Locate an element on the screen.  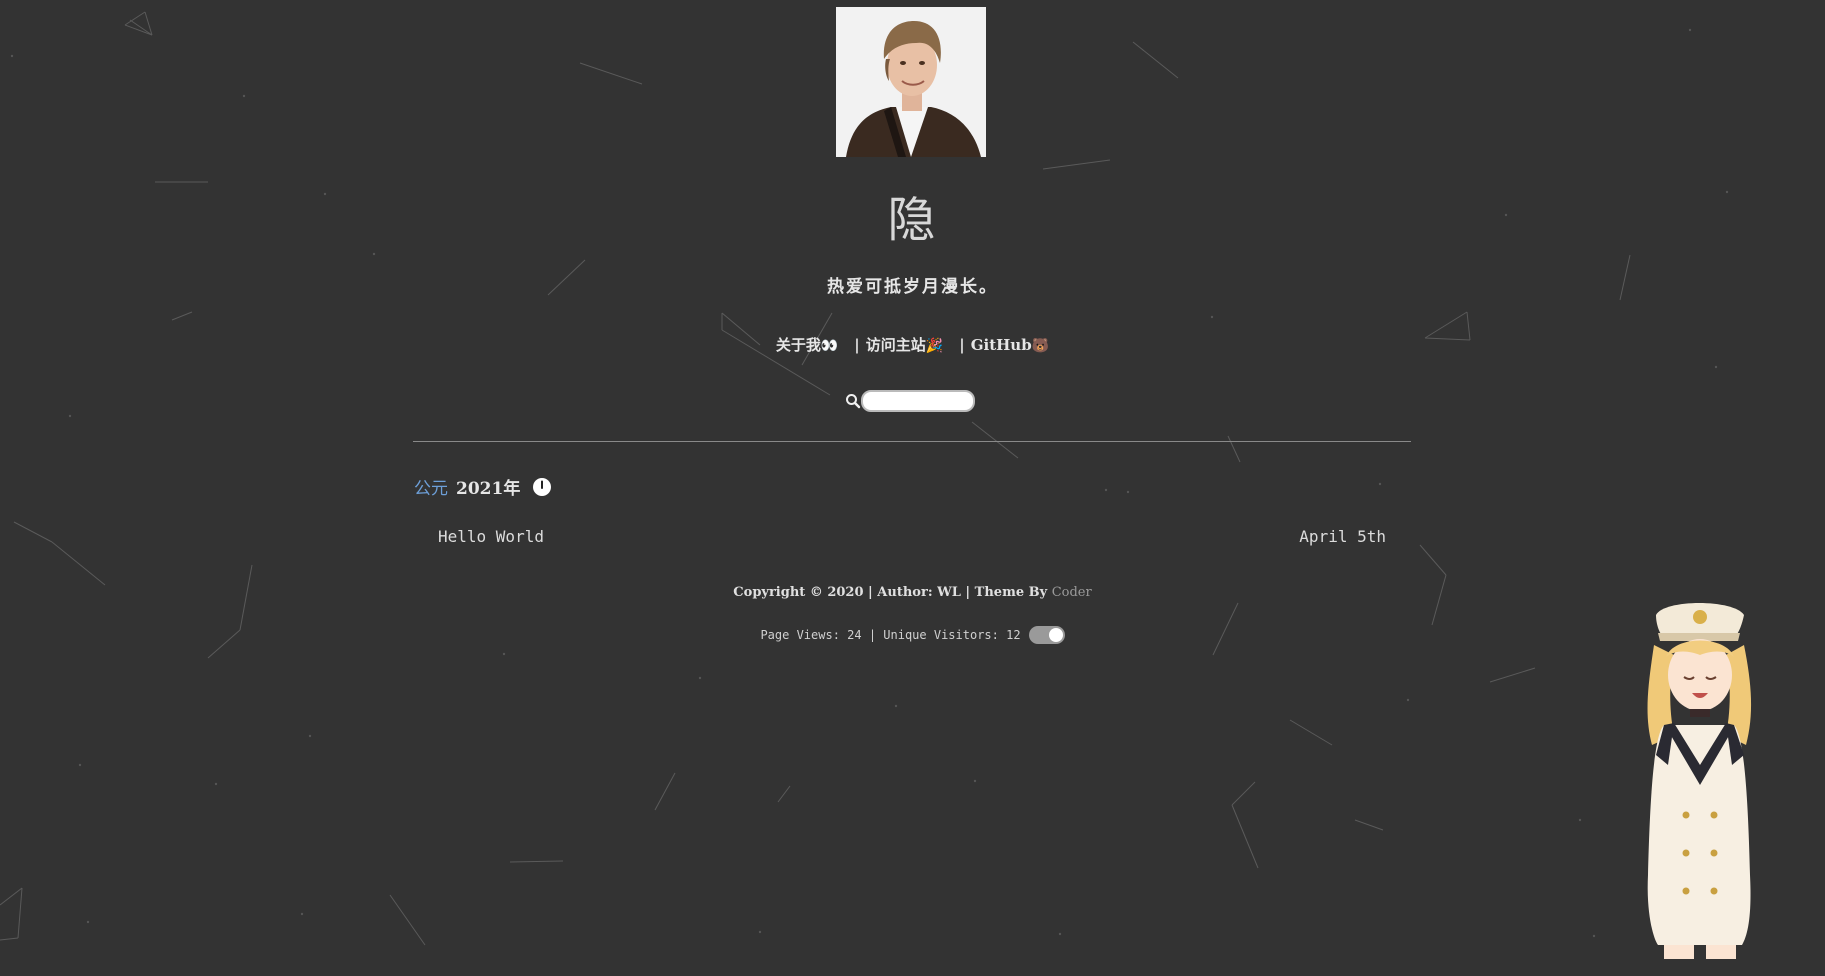
bear-icon: 🐻 is located at coordinates (1040, 346).